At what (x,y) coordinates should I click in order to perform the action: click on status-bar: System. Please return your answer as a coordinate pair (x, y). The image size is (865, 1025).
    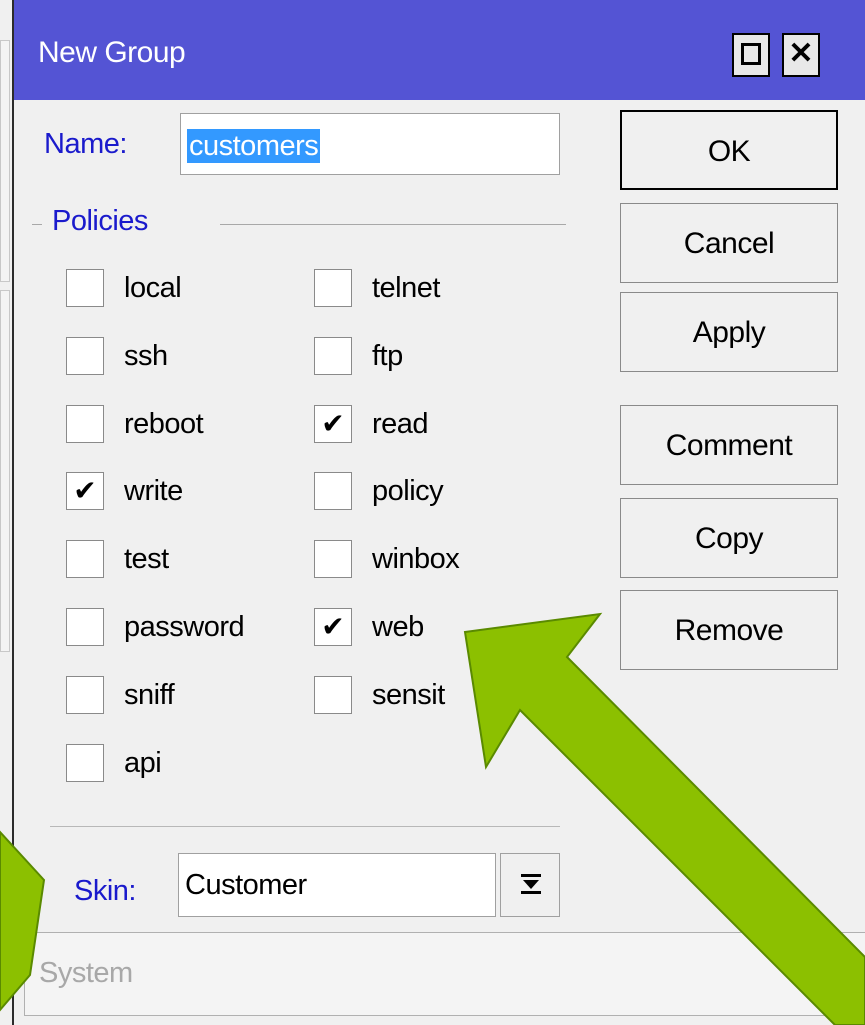
    Looking at the image, I should click on (444, 974).